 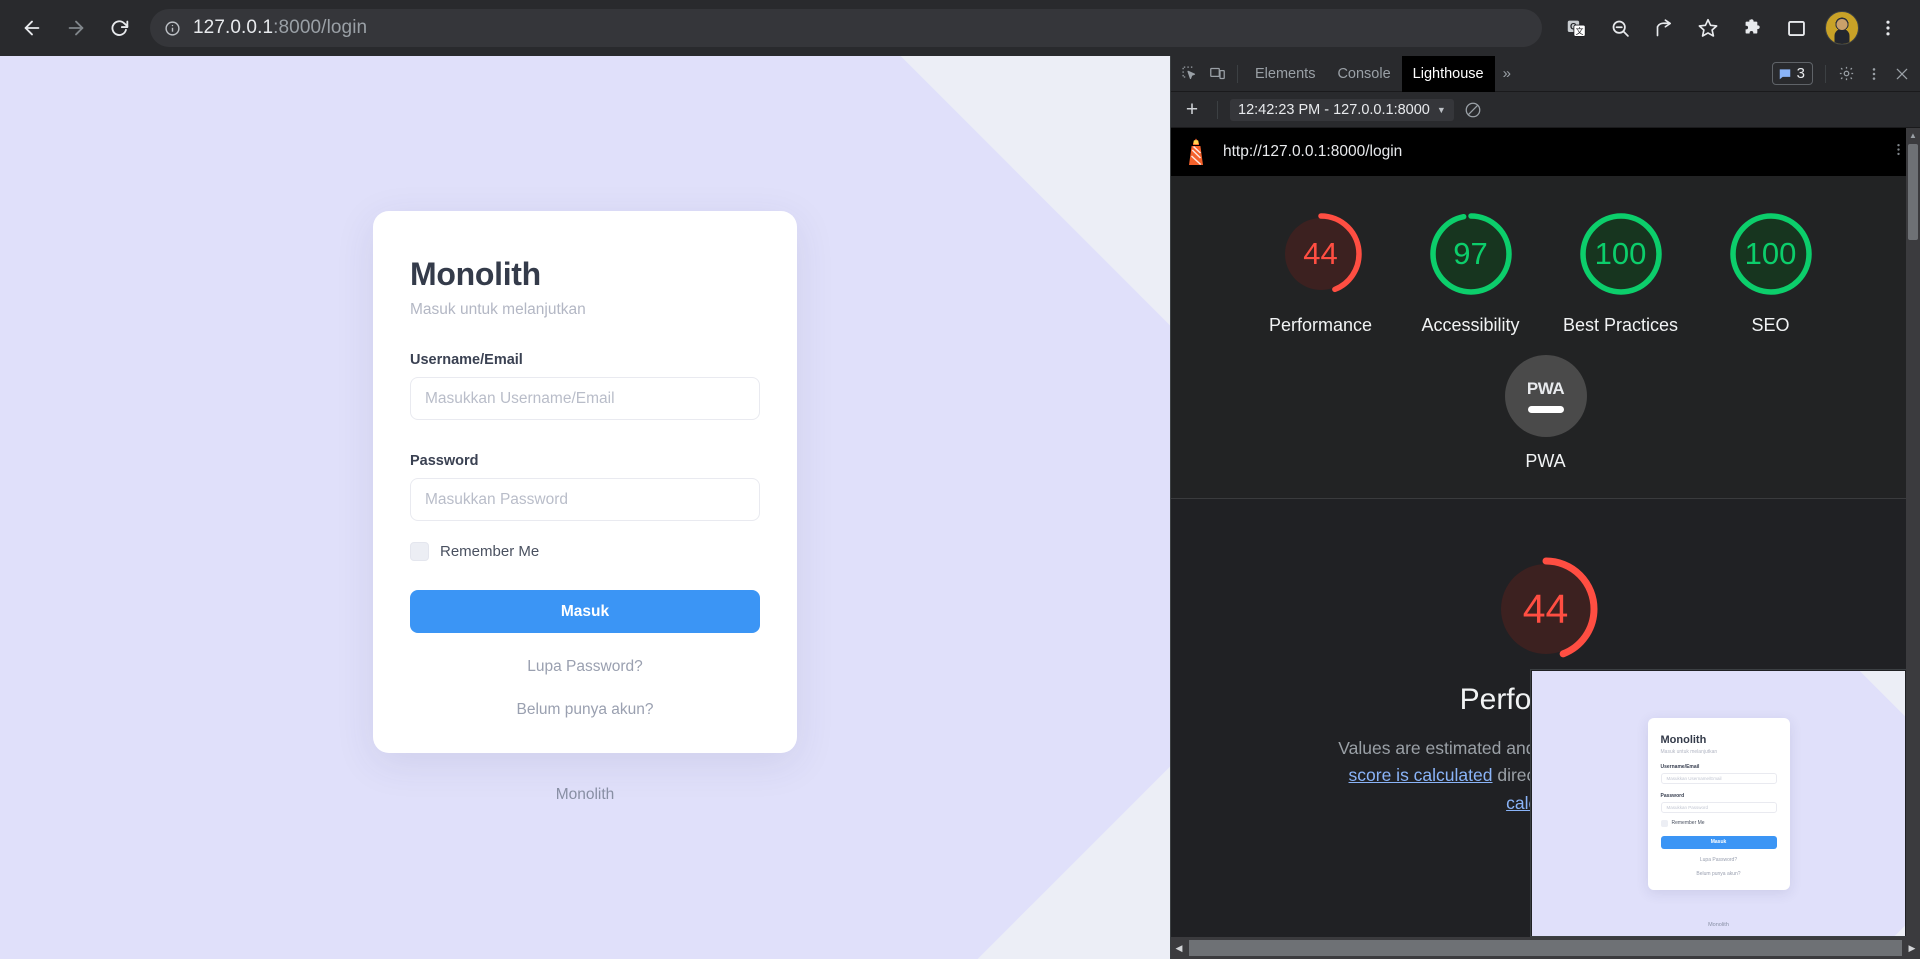 I want to click on forgot-password-row: Lupa Password?, so click(x=585, y=667).